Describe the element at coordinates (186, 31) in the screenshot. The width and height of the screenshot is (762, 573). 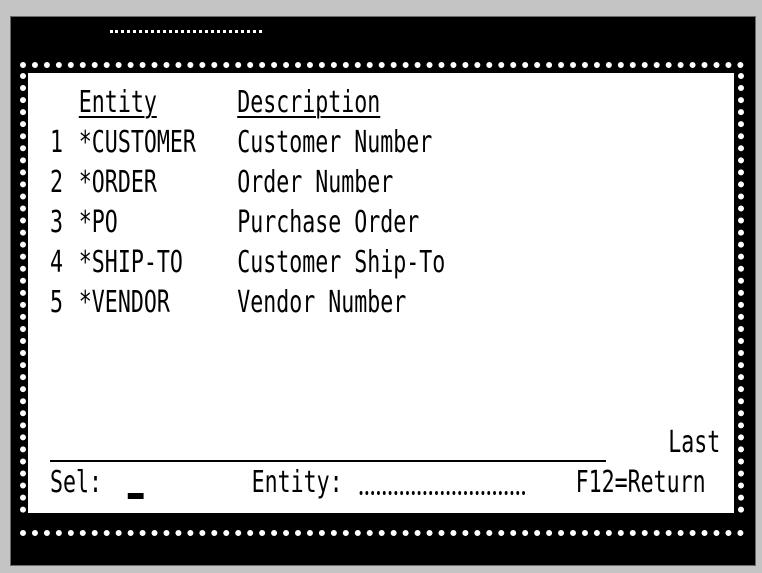
I see `top-input-underline` at that location.